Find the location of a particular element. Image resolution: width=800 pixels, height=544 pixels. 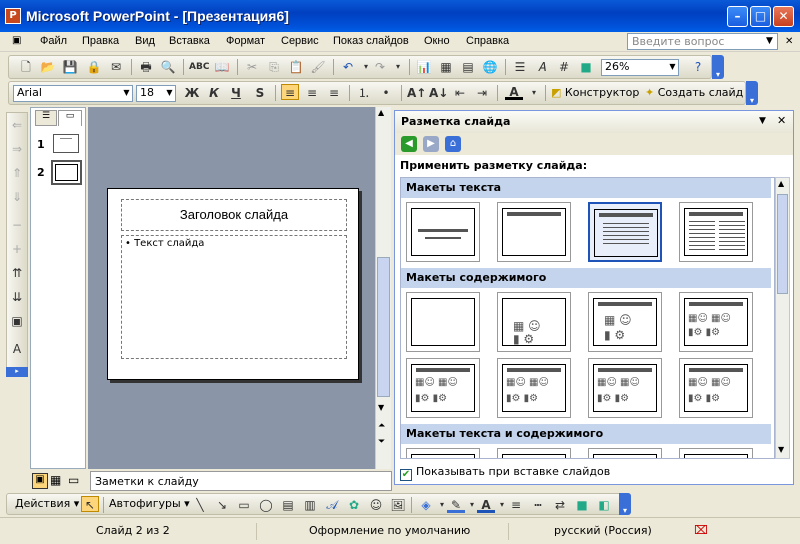

outline-tab: ☰ is located at coordinates (46, 118).